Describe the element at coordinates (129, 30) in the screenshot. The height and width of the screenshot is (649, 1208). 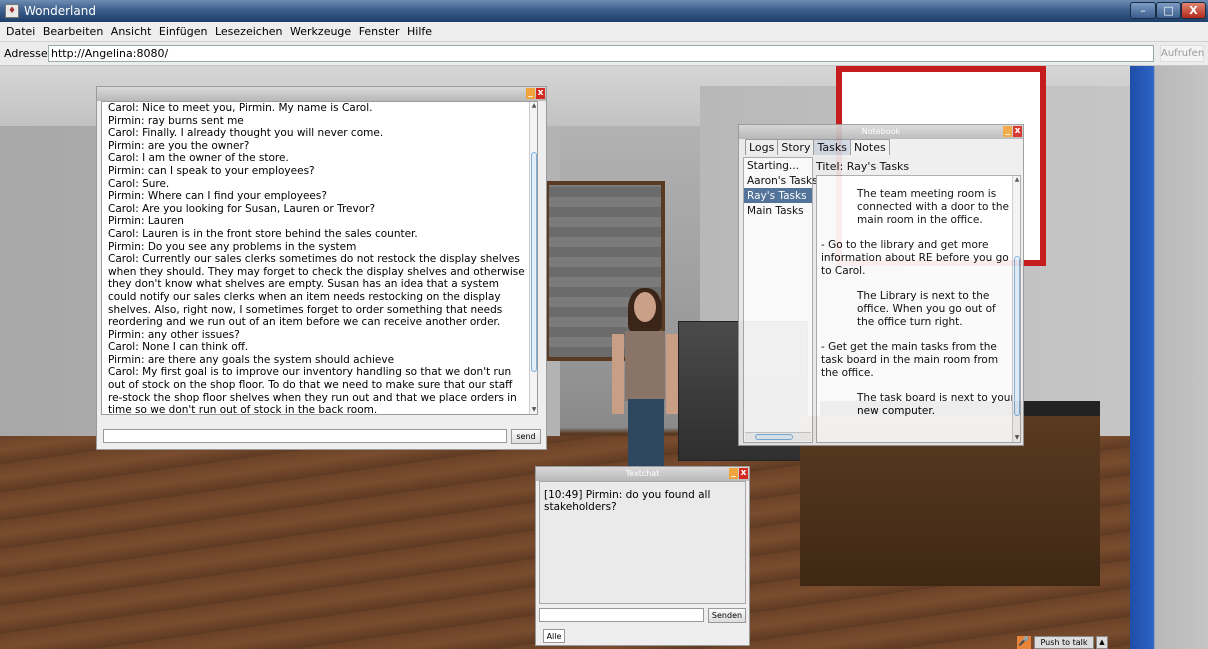
I see `menu-ansicht: Ansicht` at that location.